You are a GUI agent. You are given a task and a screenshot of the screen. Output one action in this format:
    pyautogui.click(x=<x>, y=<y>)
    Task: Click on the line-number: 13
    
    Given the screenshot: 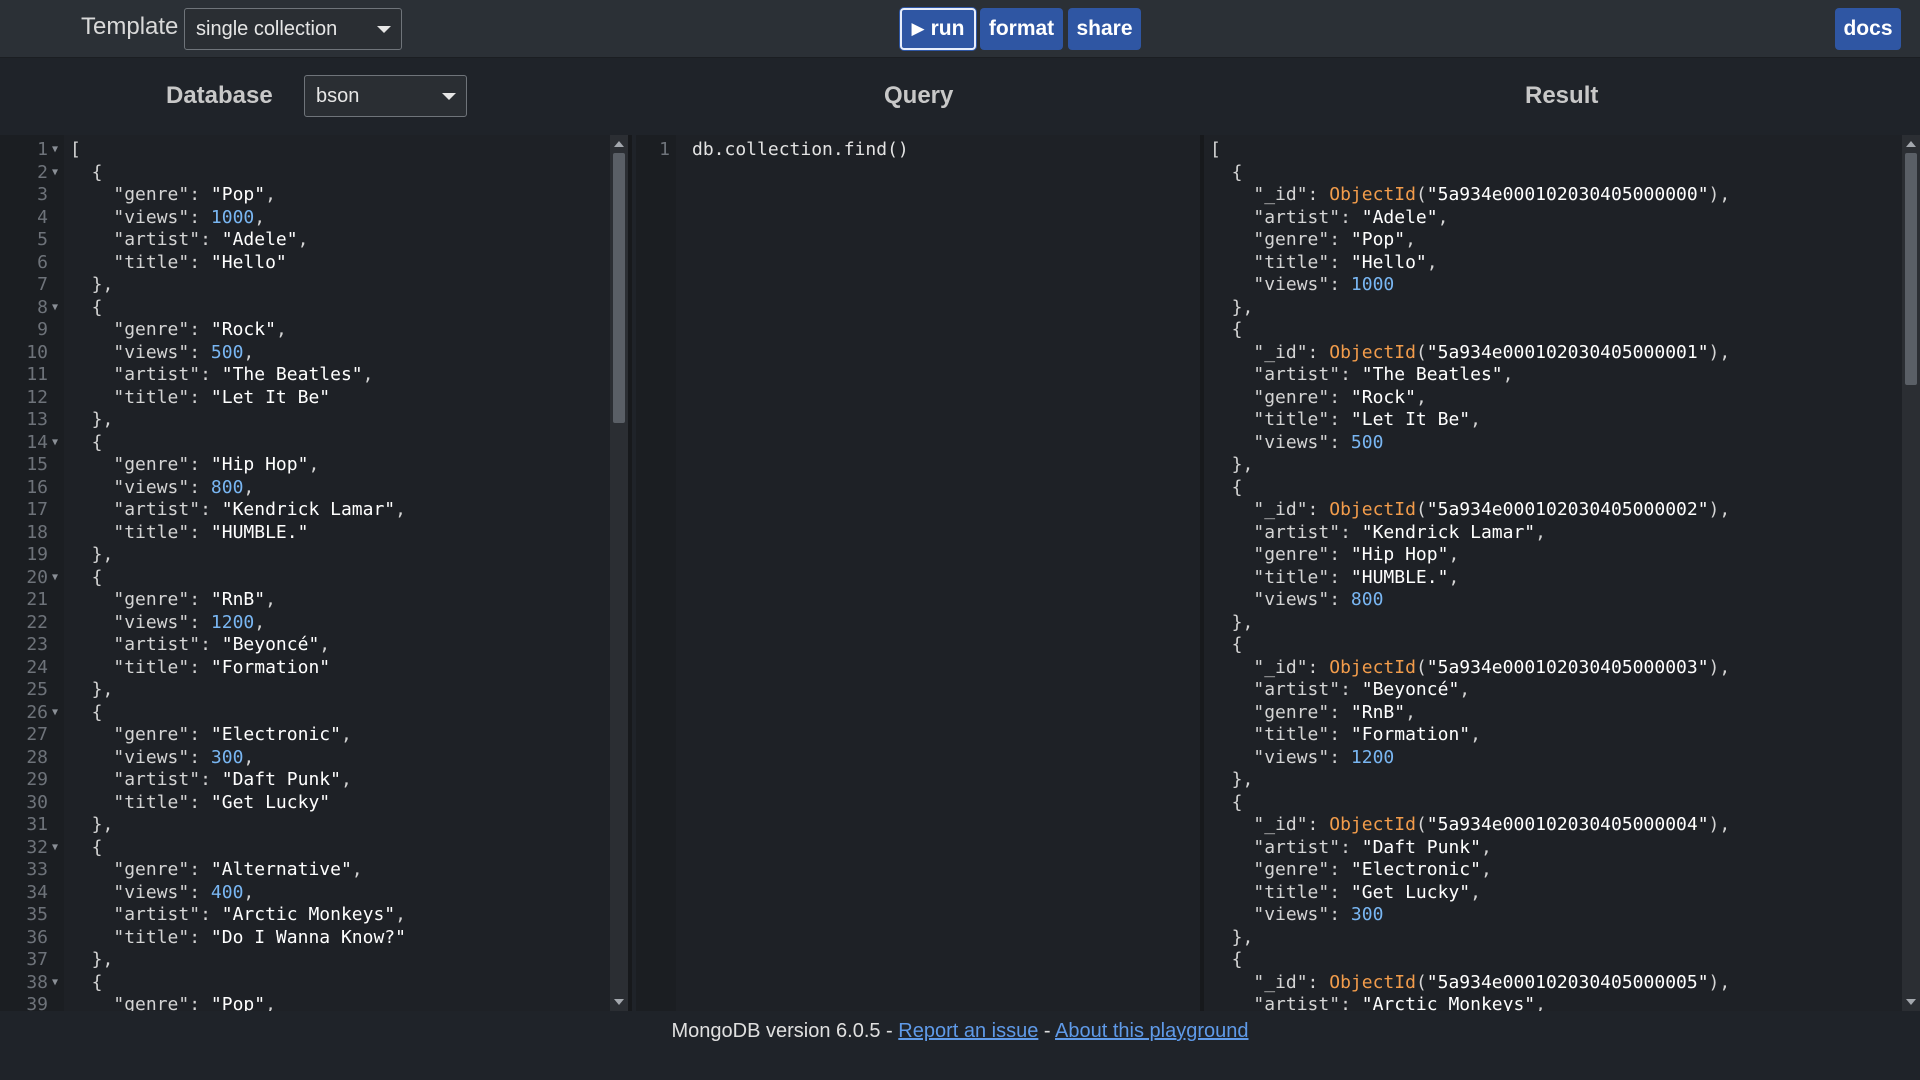 What is the action you would take?
    pyautogui.click(x=37, y=419)
    